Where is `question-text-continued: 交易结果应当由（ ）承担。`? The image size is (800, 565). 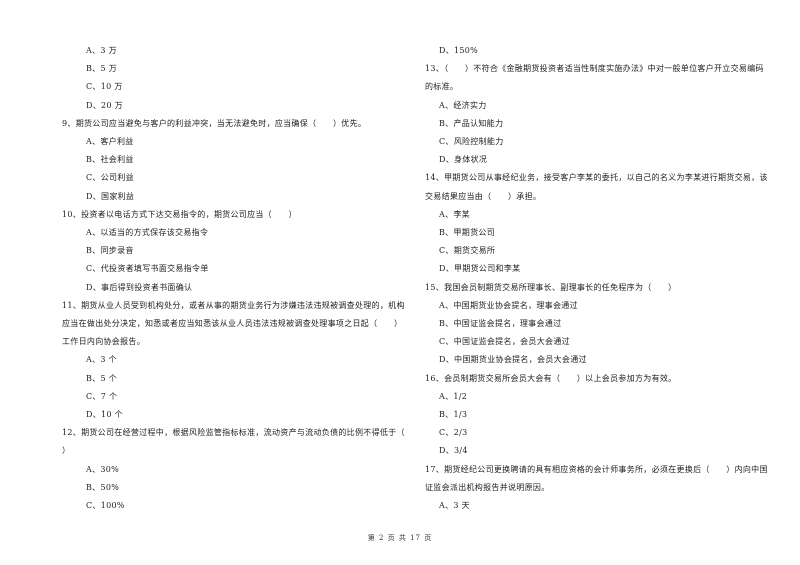
question-text-continued: 交易结果应当由（ ）承担。 is located at coordinates (483, 196).